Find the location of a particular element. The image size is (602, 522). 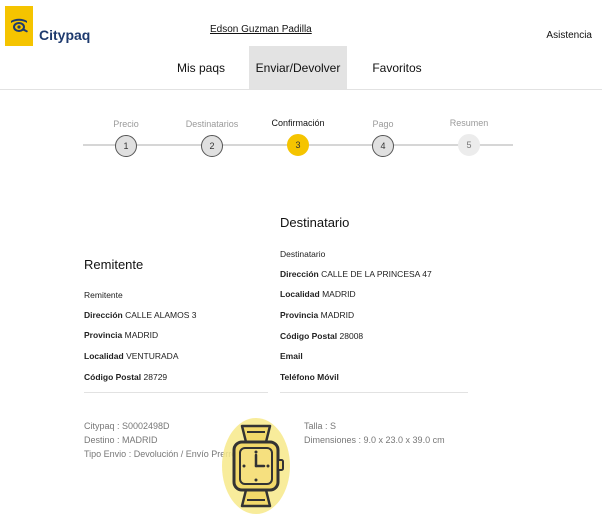

step-confirmacion: Confirmación 3 is located at coordinates (298, 136).